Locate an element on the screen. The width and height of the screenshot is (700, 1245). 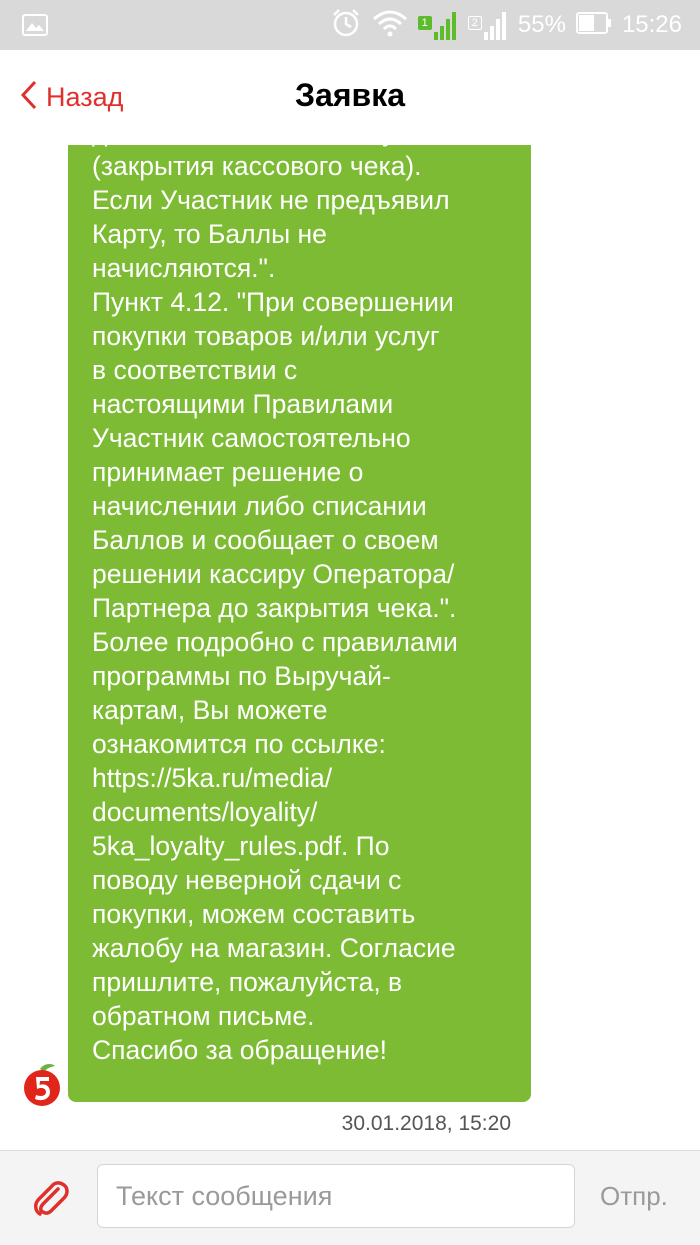
message-input is located at coordinates (336, 1196).